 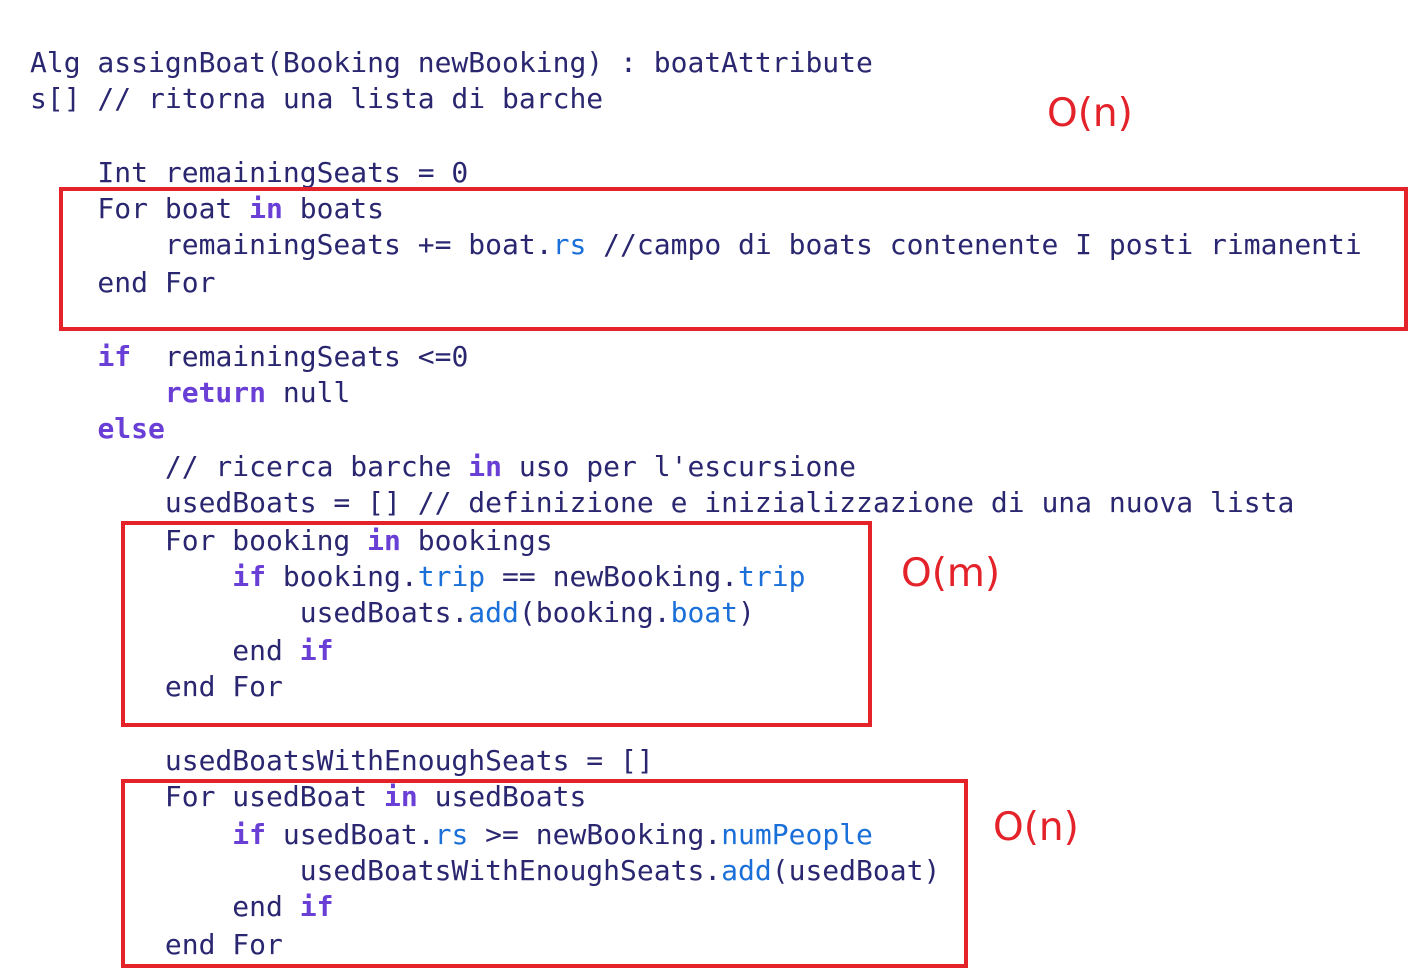 What do you see at coordinates (733, 259) in the screenshot?
I see `first-loop-highlight-box` at bounding box center [733, 259].